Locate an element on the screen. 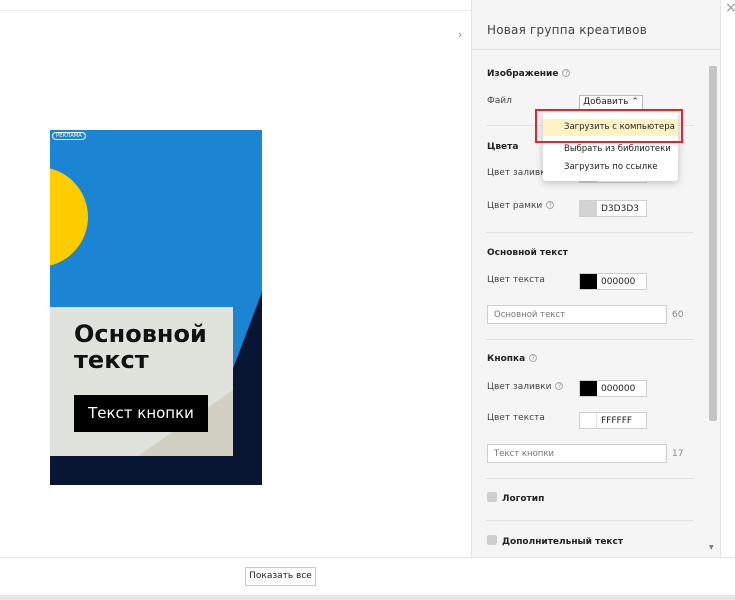 The image size is (735, 600). main-text-color-field: 000000 is located at coordinates (613, 281).